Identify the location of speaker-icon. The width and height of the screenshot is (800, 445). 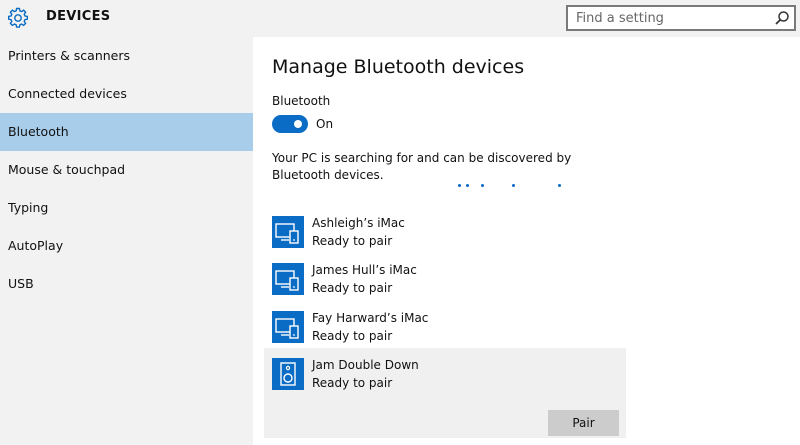
(288, 374).